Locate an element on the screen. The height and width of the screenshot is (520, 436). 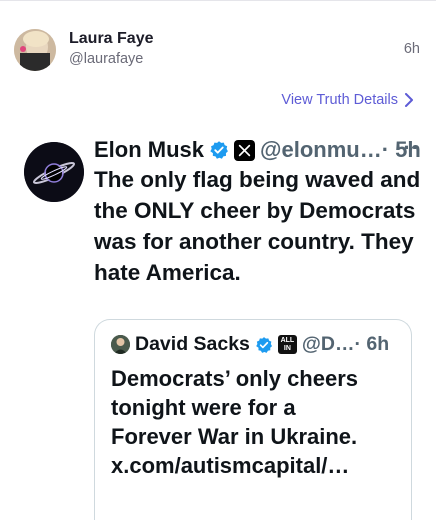
author-name: Laura Faye is located at coordinates (111, 39).